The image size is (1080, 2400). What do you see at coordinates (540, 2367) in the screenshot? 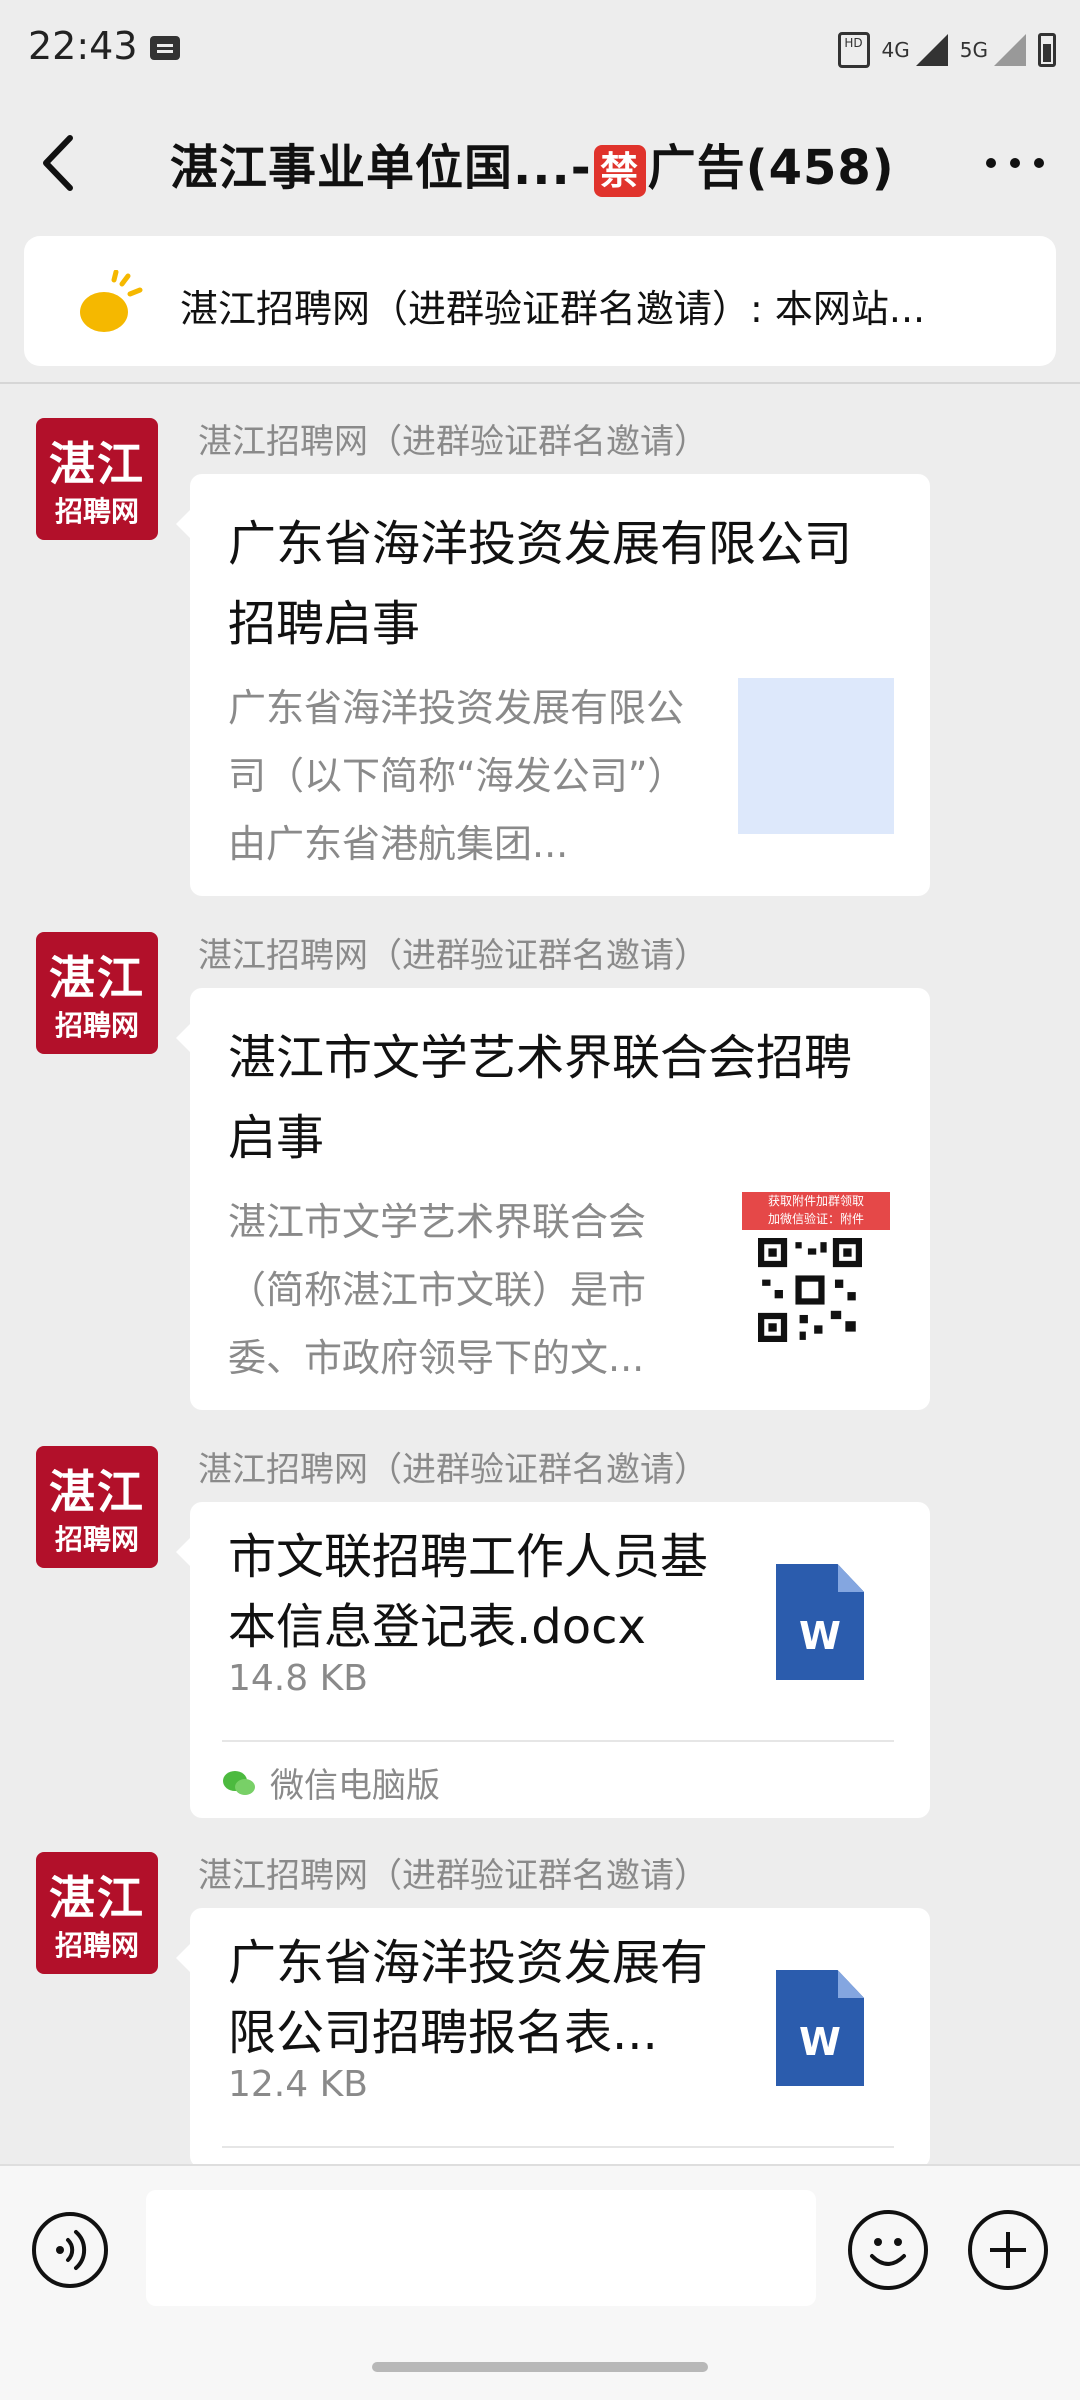
I see `home-indicator` at bounding box center [540, 2367].